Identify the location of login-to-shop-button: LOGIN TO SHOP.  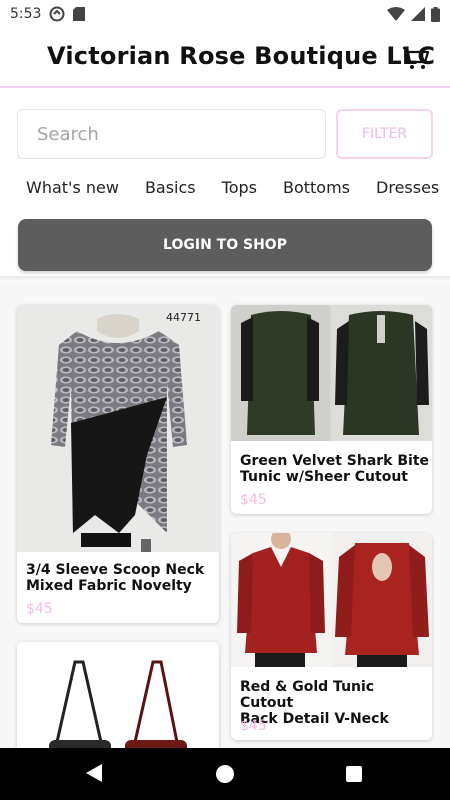
(225, 245).